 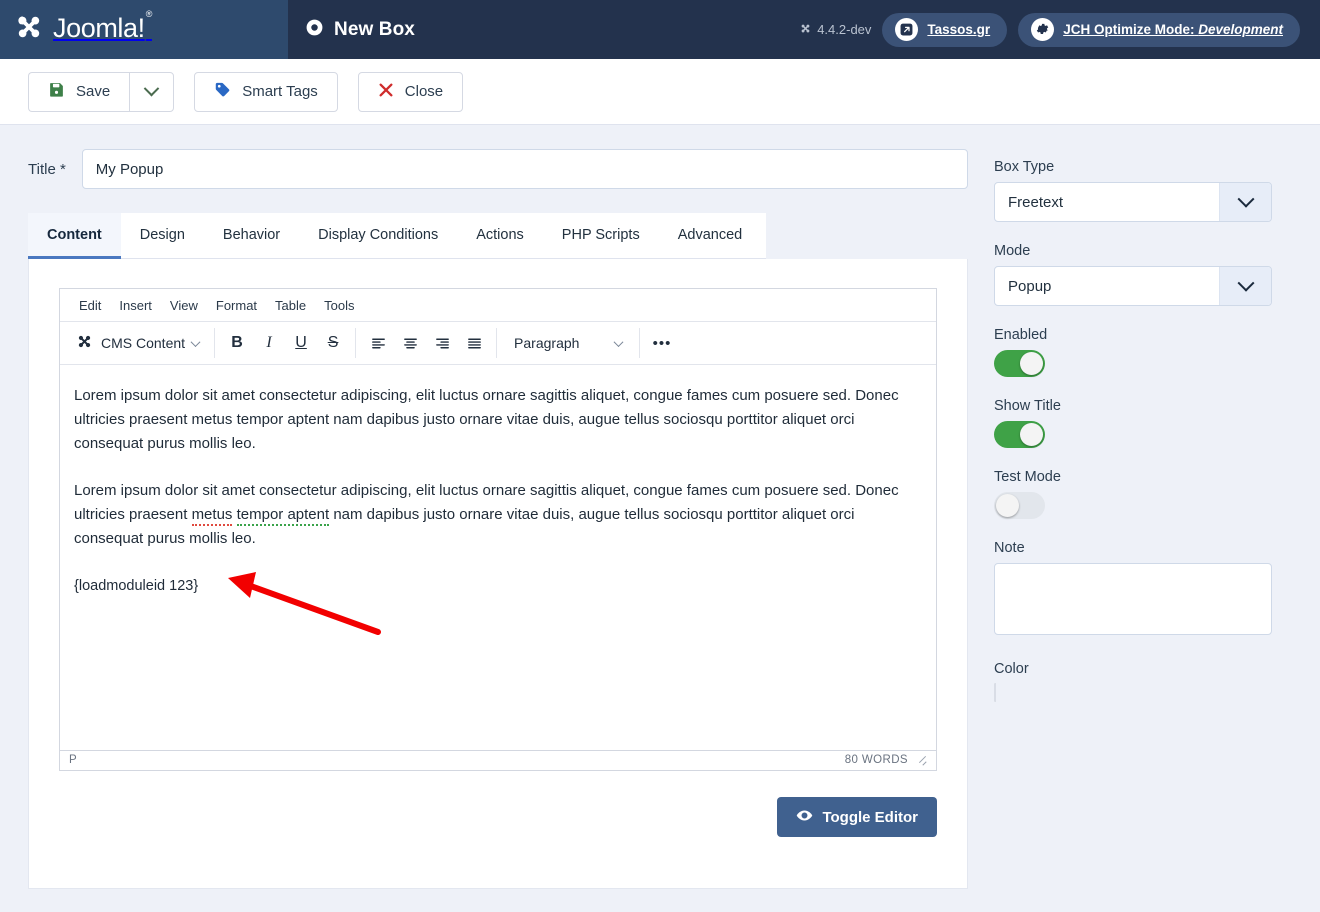 I want to click on jch-optimize-mode-label: JCH Optimize Mode: Development, so click(x=1173, y=29).